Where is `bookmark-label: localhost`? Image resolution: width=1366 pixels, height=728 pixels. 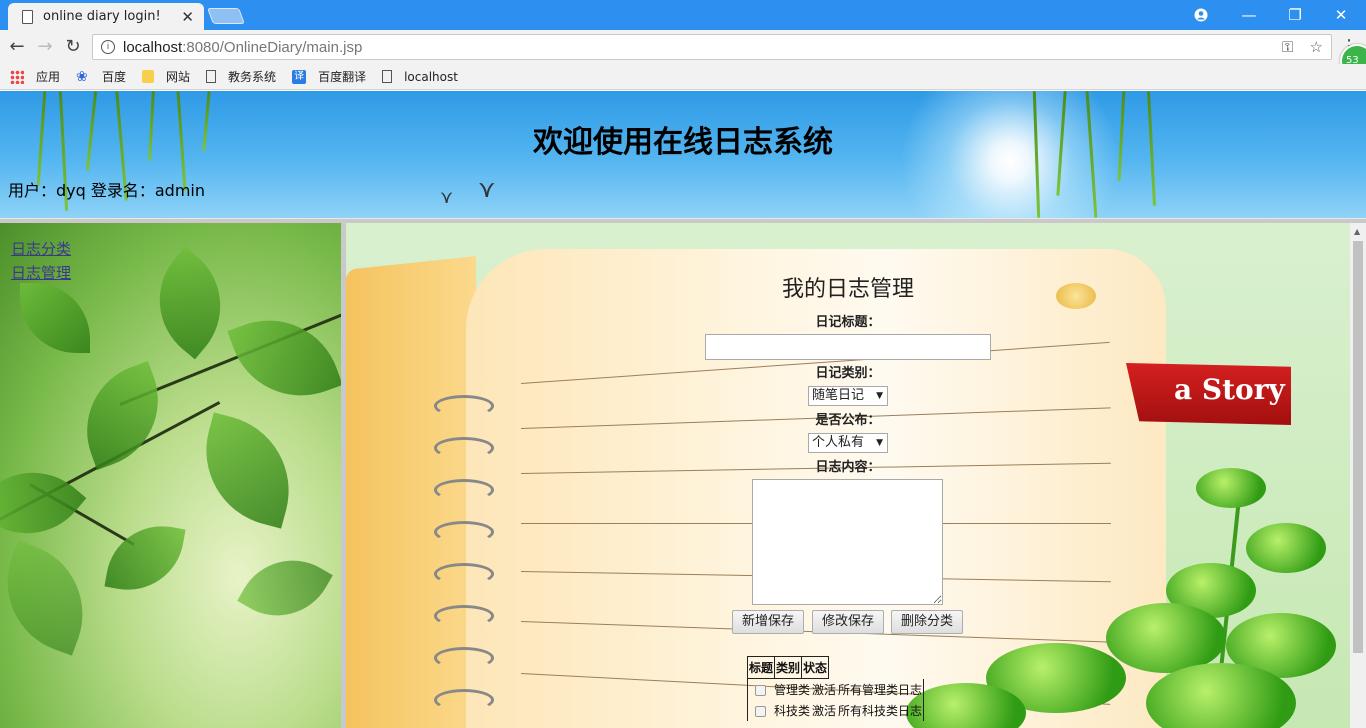 bookmark-label: localhost is located at coordinates (431, 76).